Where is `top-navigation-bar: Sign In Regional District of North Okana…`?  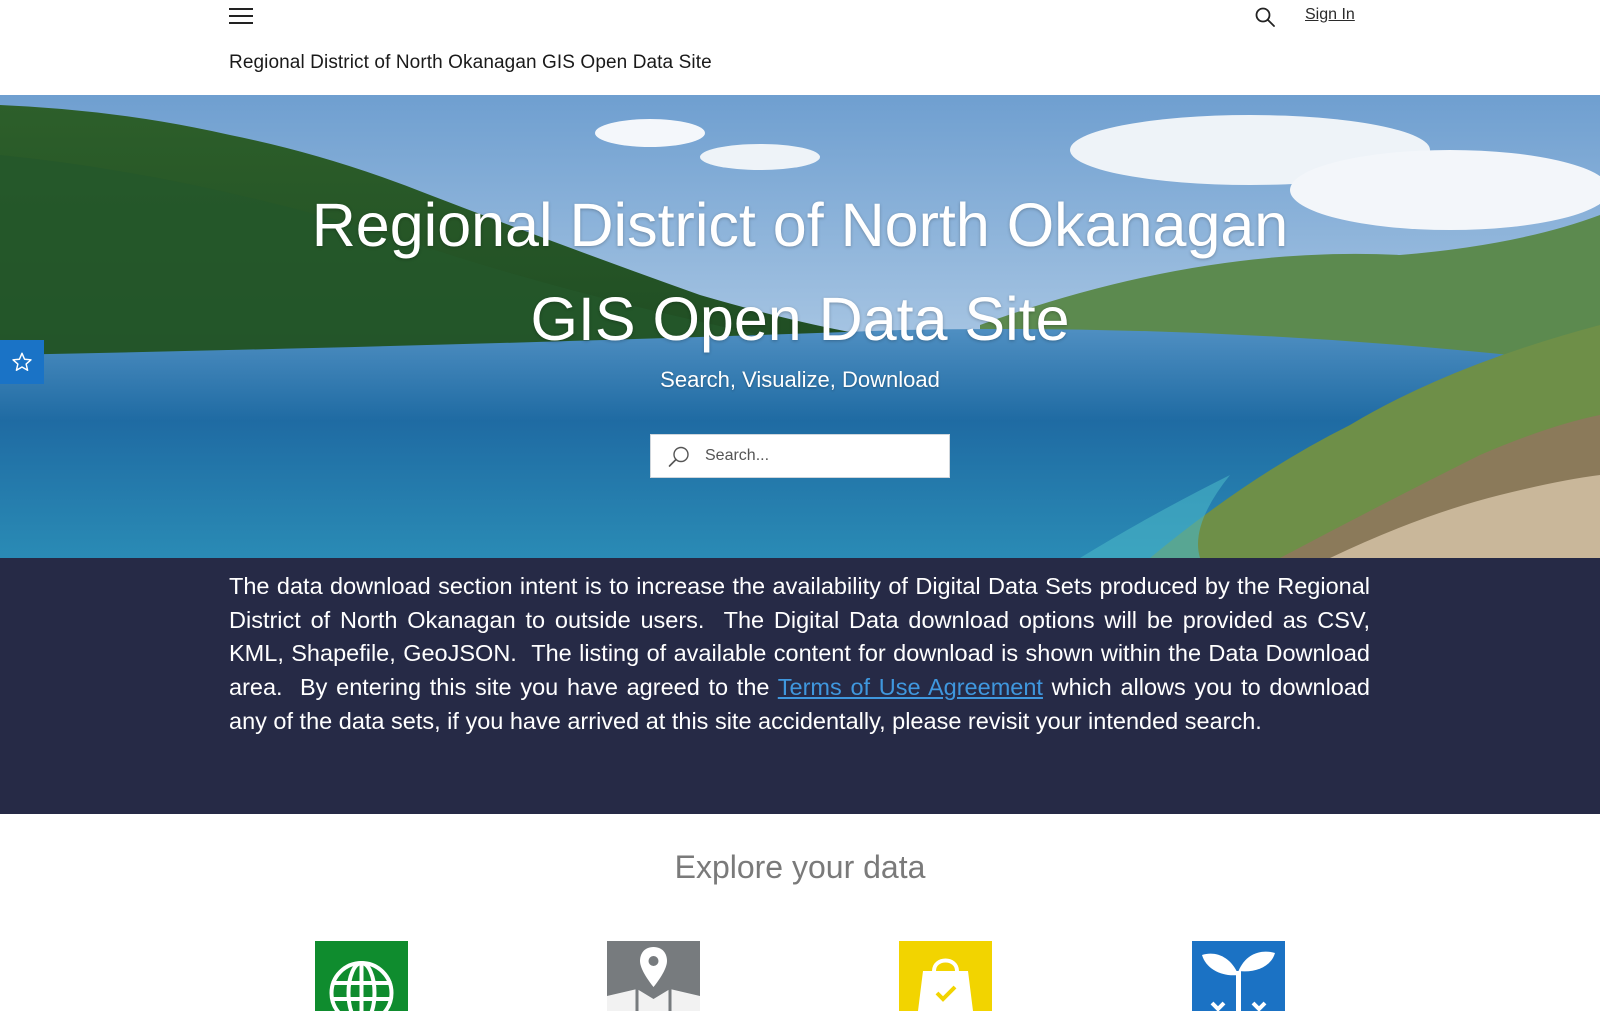
top-navigation-bar: Sign In Regional District of North Okana… is located at coordinates (800, 47).